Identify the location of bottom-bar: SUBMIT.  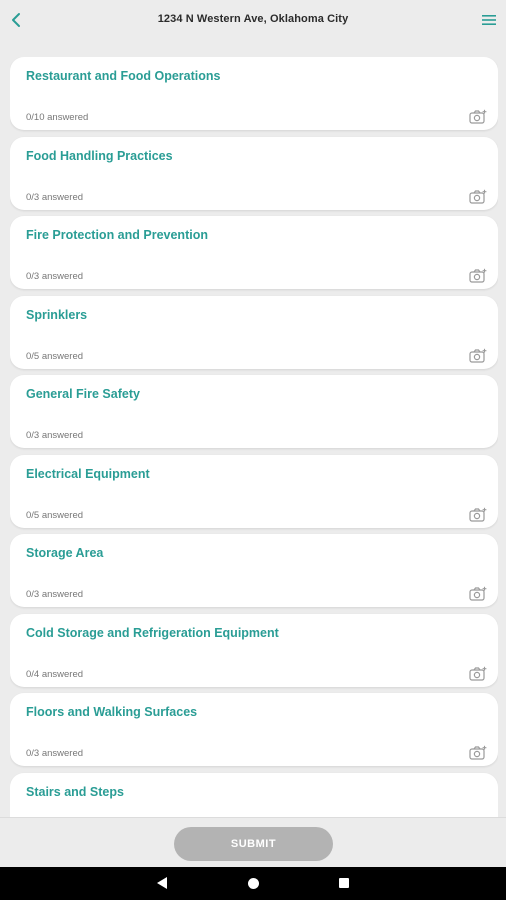
(253, 842).